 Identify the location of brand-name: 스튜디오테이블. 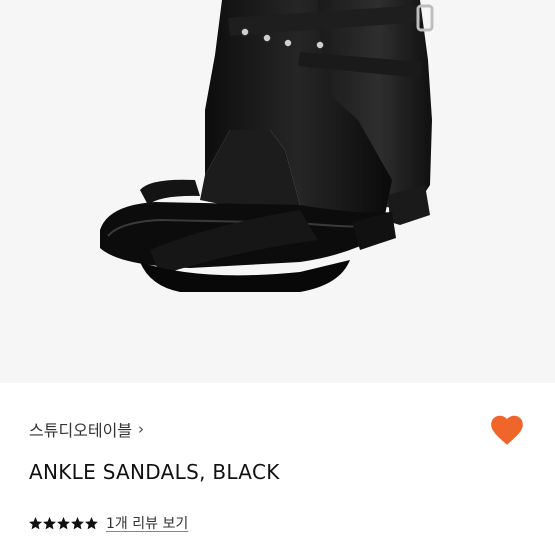
(81, 430).